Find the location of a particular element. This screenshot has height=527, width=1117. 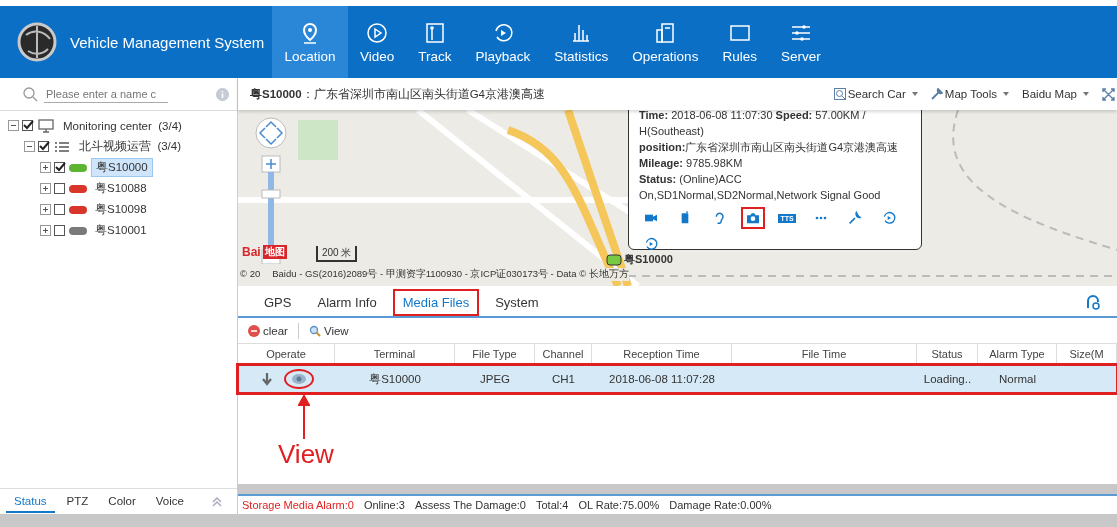

scale-bar: 200 米 is located at coordinates (337, 254).